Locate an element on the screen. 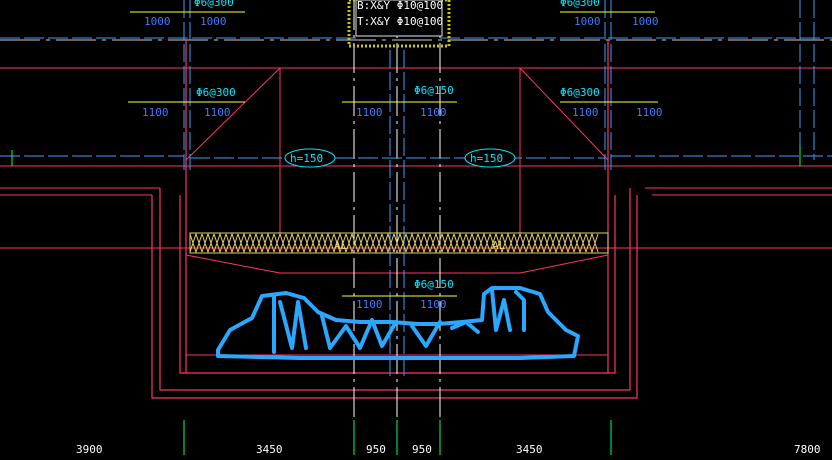 The width and height of the screenshot is (832, 460). top-detail-box: B:X&Y Φ10@100 T:X&Y Φ10@100 is located at coordinates (399, 24).